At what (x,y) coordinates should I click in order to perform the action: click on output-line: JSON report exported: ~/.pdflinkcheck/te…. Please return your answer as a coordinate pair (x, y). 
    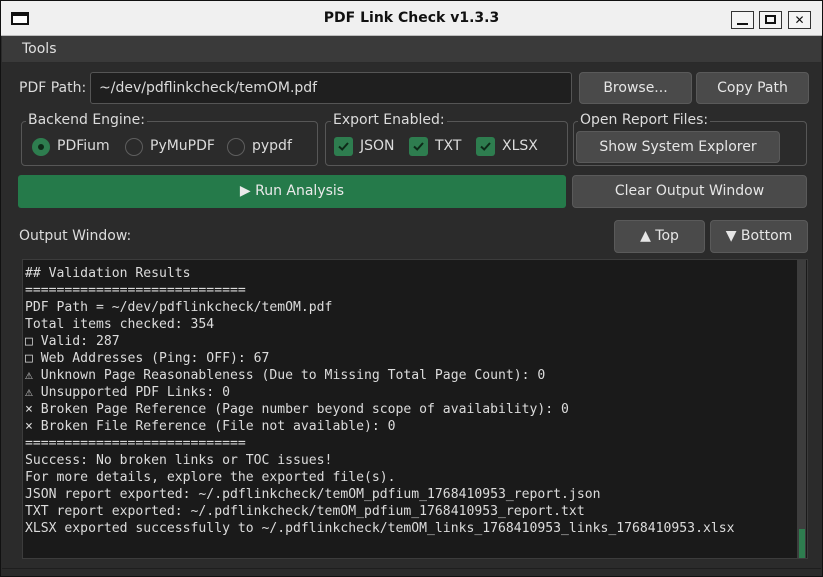
    Looking at the image, I should click on (313, 494).